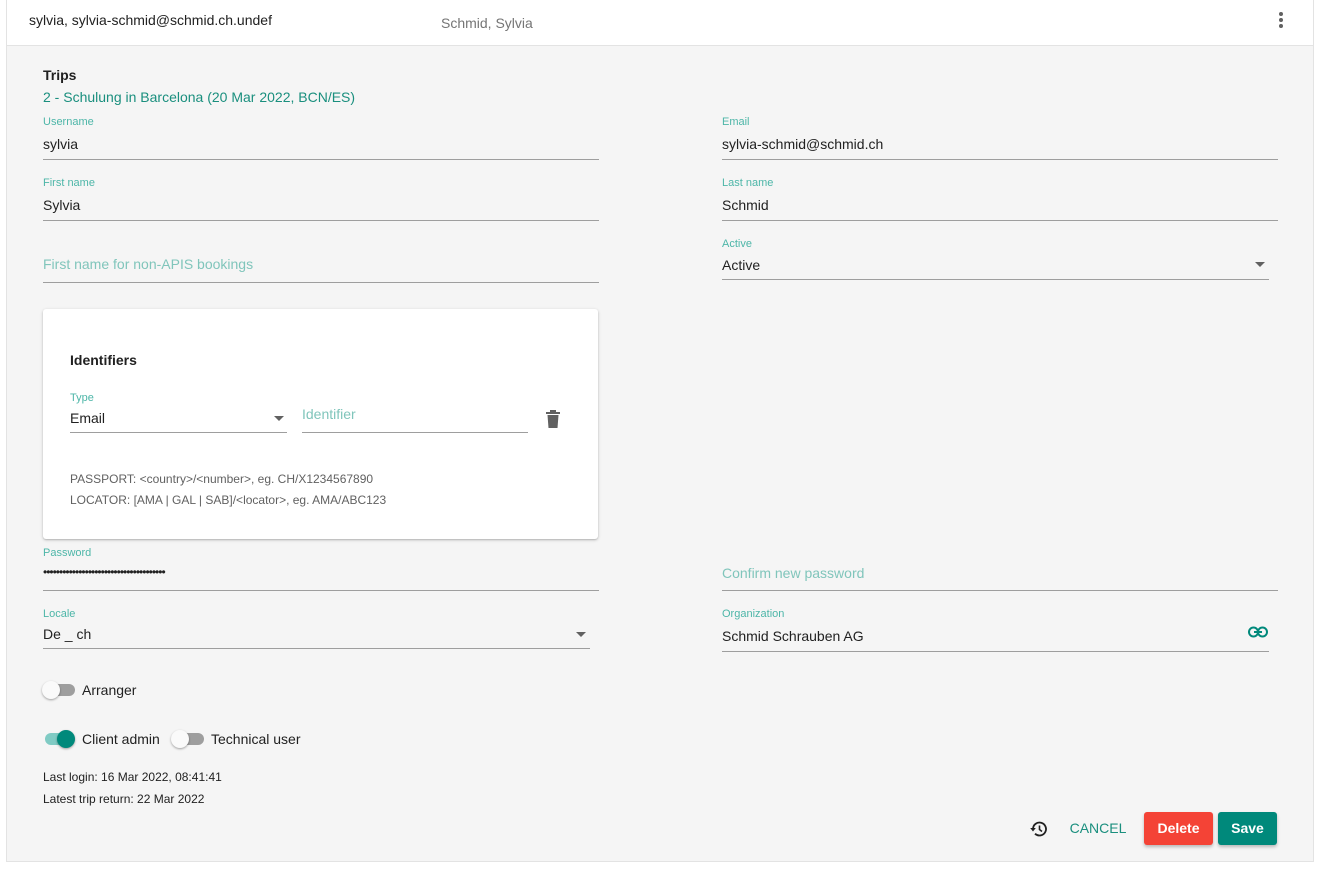 This screenshot has width=1321, height=869. What do you see at coordinates (104, 572) in the screenshot?
I see `password-value: ••••••••••••••••••••••••••••••••••••••` at bounding box center [104, 572].